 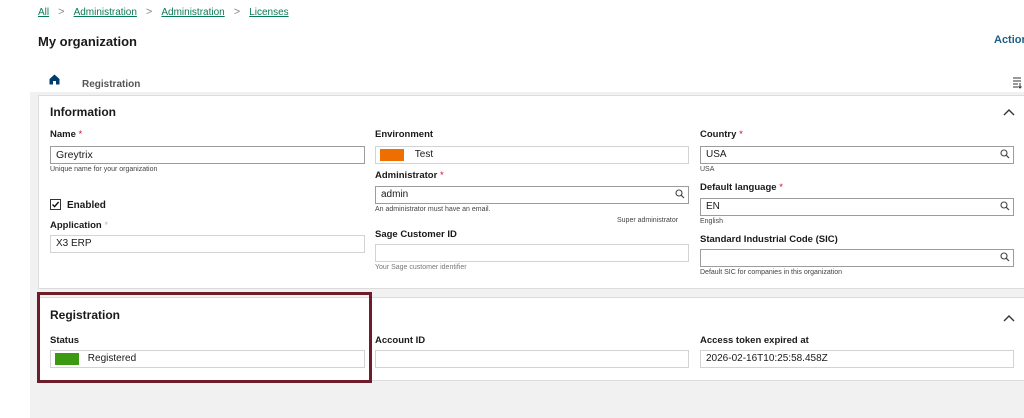 What do you see at coordinates (754, 340) in the screenshot?
I see `access-token-label: Access token expired at` at bounding box center [754, 340].